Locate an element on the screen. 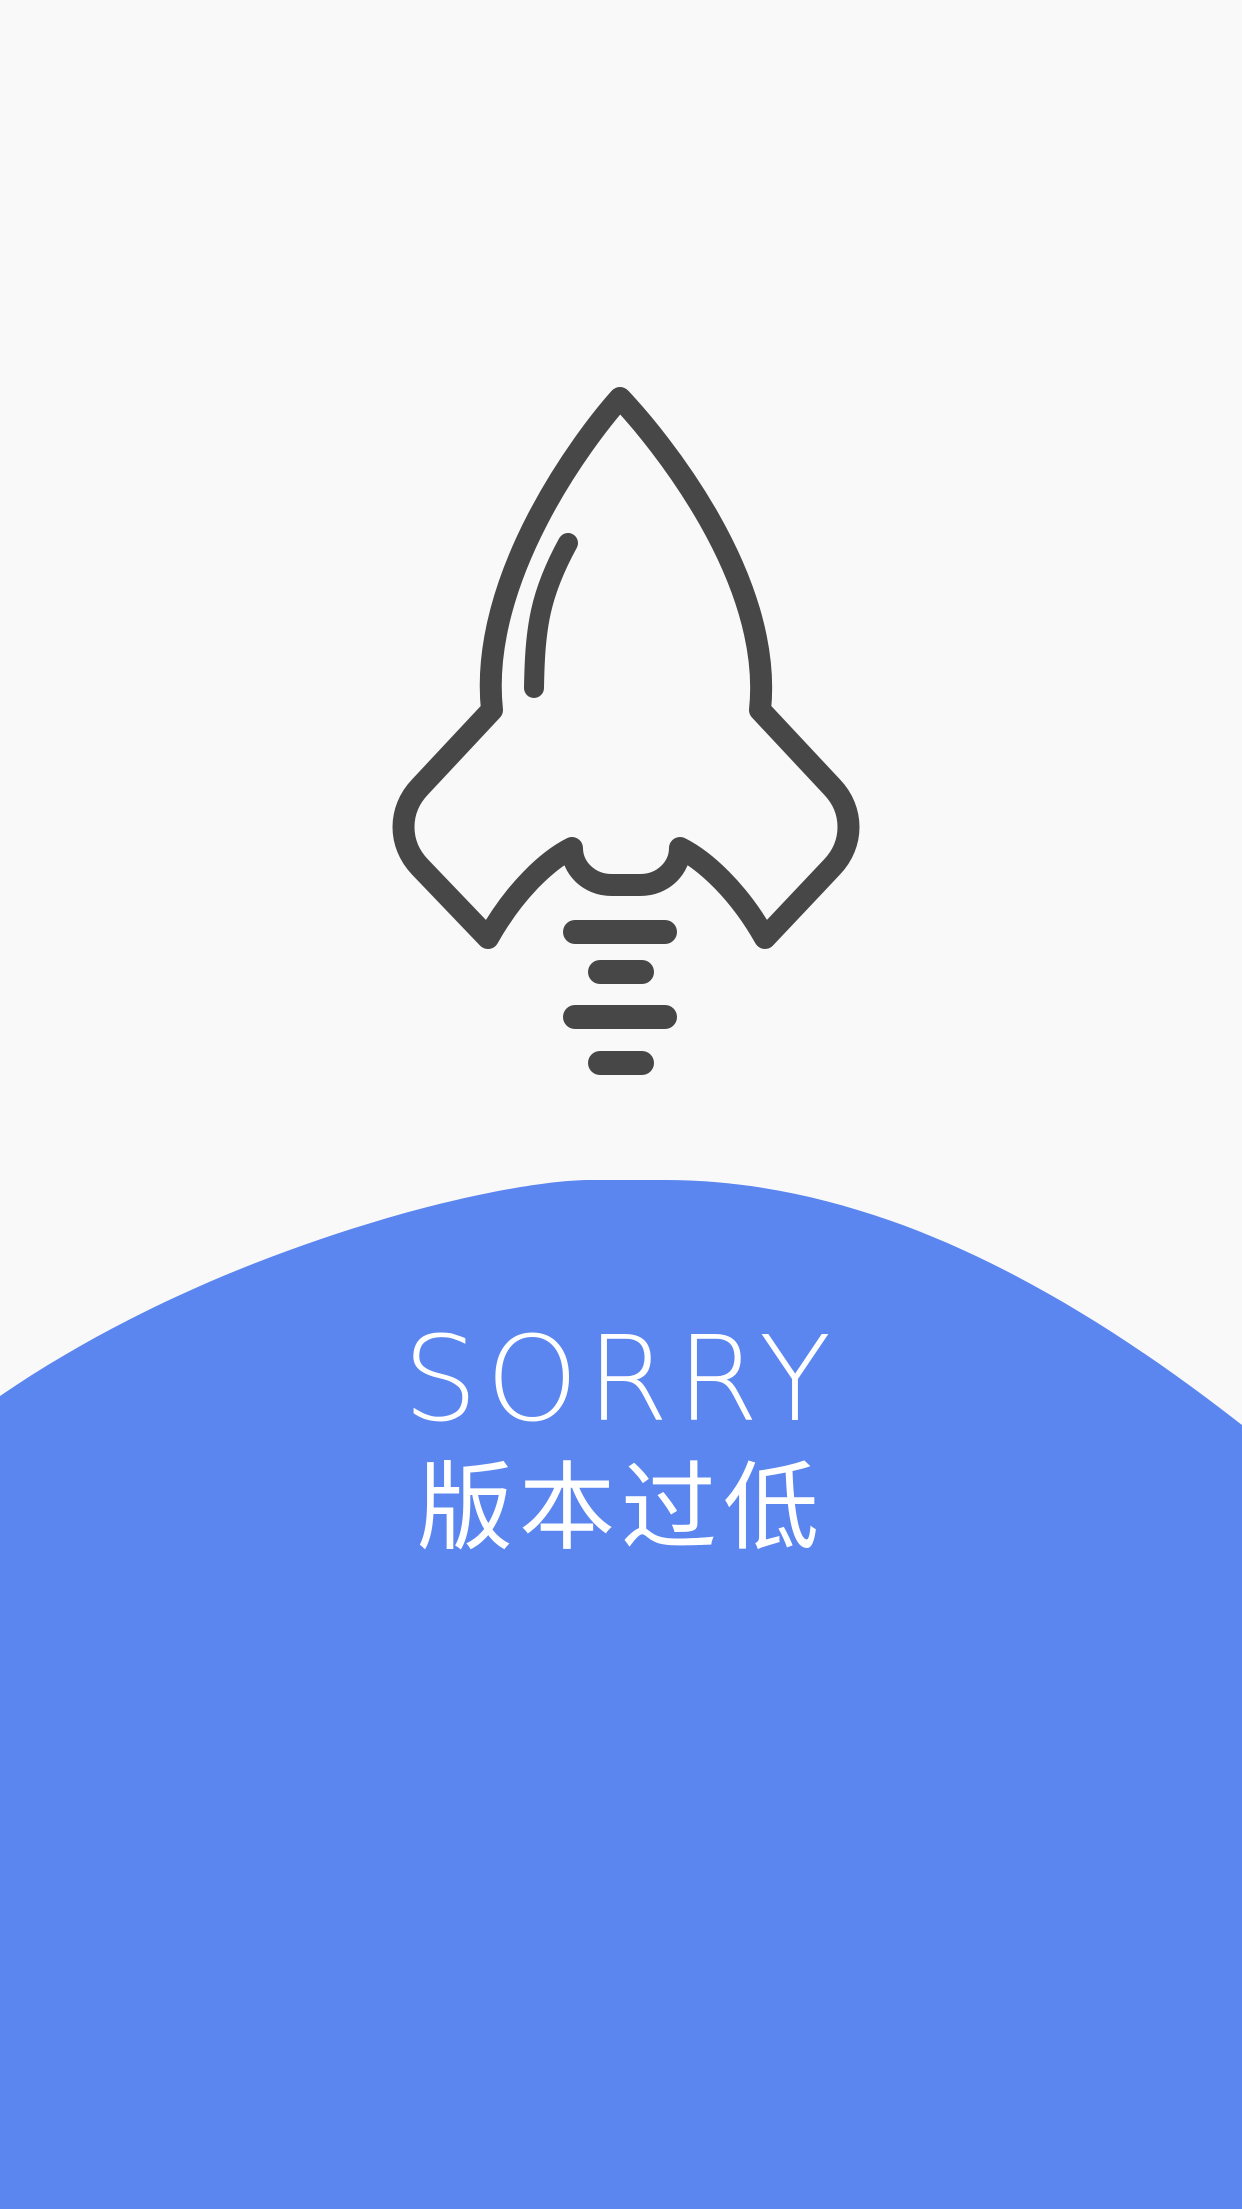 Image resolution: width=1242 pixels, height=2209 pixels. error-title: SORRY is located at coordinates (621, 1379).